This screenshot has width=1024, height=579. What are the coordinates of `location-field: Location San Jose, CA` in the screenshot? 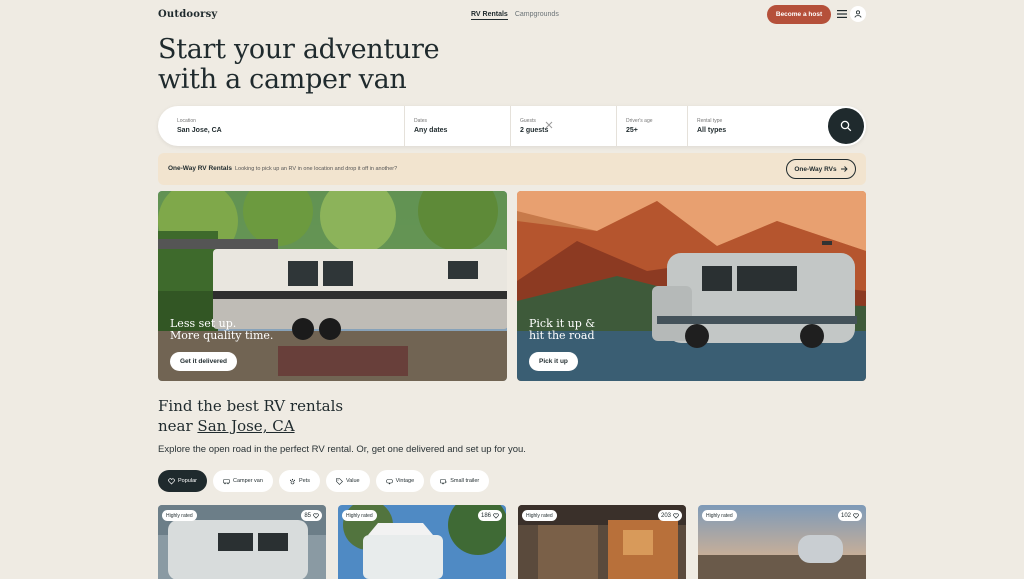 It's located at (287, 126).